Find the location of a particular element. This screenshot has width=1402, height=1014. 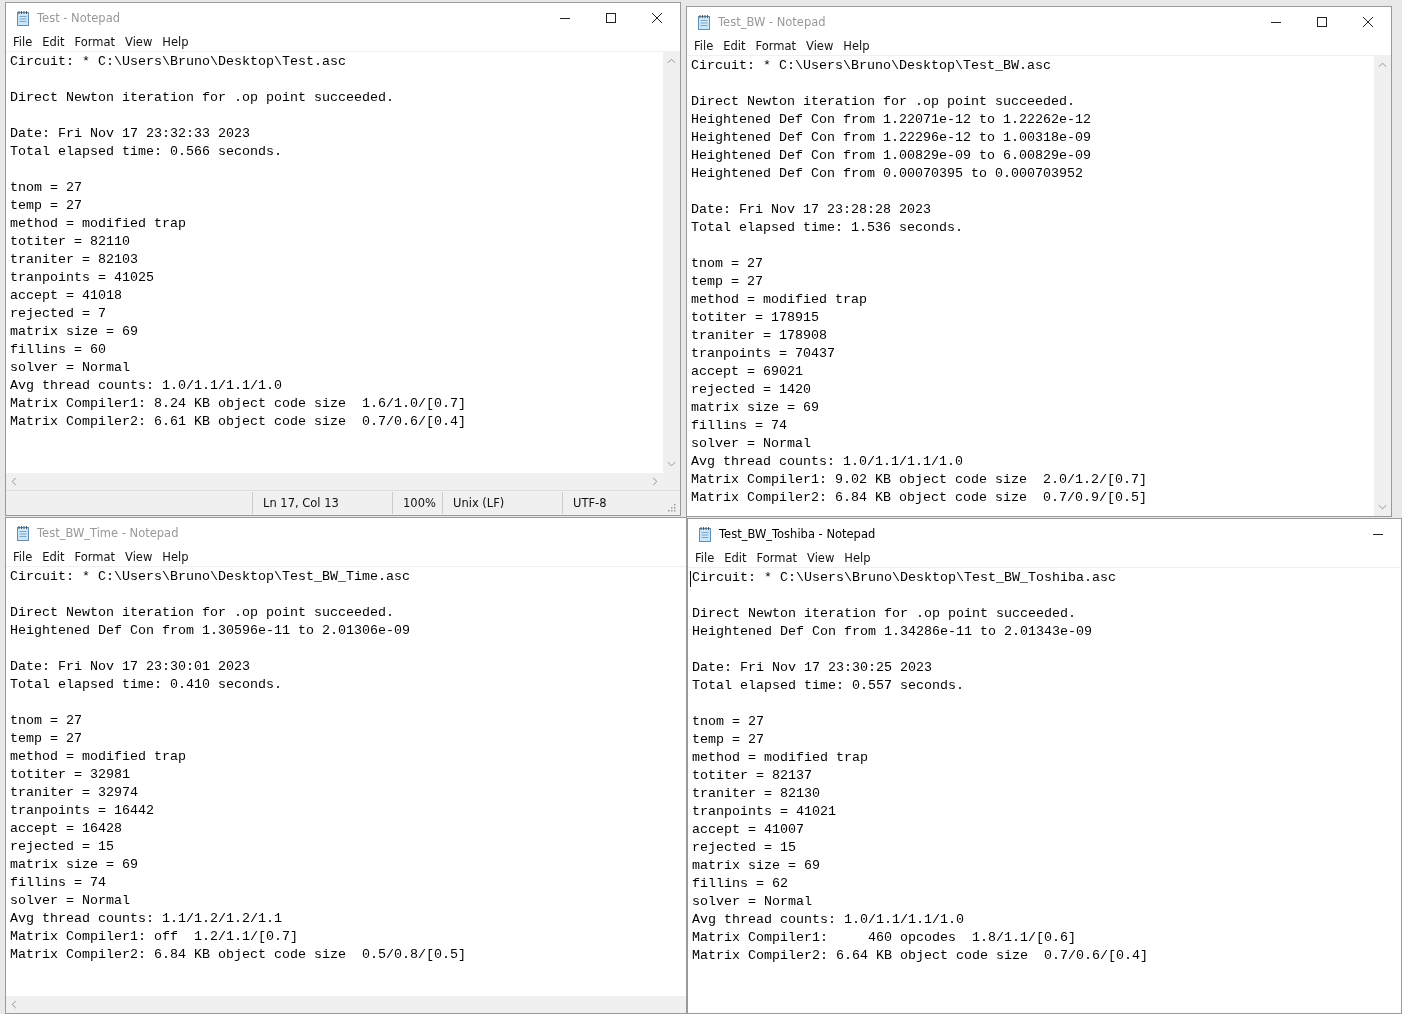

text-line: Heightened Def Con from 0.00070395 to 0.000703952 is located at coordinates (887, 174).